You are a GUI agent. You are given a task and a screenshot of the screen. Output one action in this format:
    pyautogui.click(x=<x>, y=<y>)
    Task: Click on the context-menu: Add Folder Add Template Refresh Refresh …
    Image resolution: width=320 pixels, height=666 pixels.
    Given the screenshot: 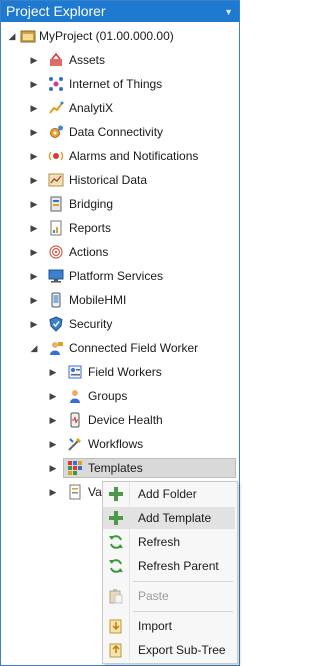 What is the action you would take?
    pyautogui.click(x=170, y=572)
    